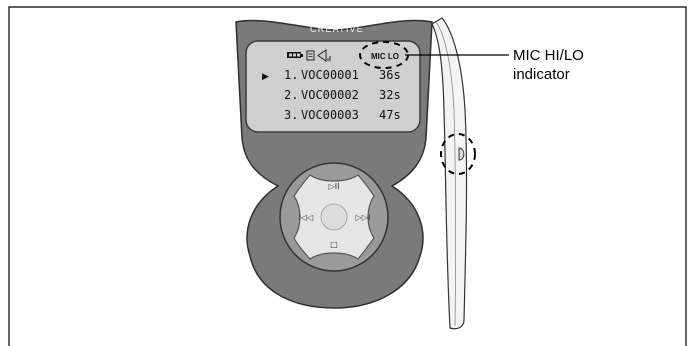  What do you see at coordinates (265, 77) in the screenshot?
I see `selection-marker: ▶` at bounding box center [265, 77].